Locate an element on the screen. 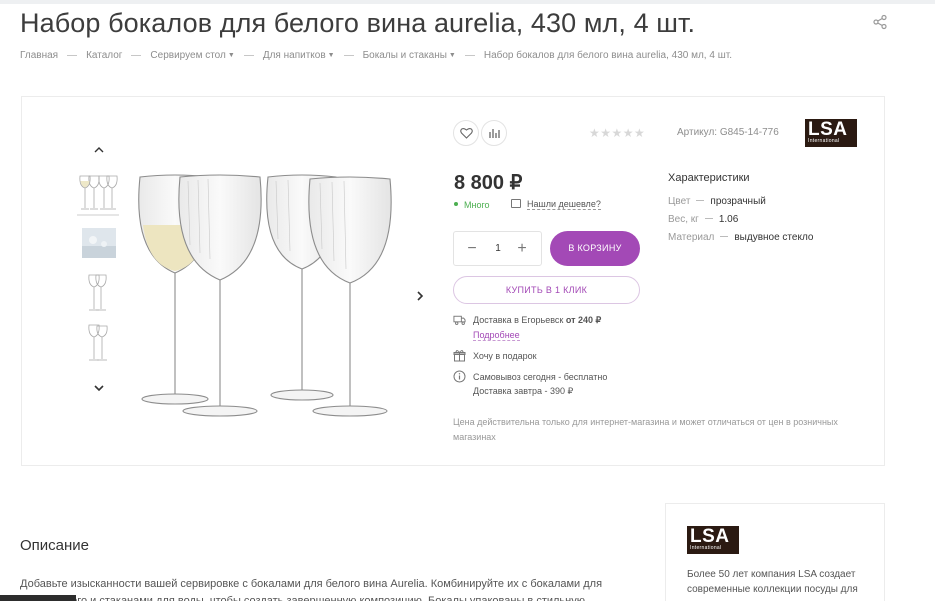 The image size is (935, 601). compare-icon is located at coordinates (494, 133).